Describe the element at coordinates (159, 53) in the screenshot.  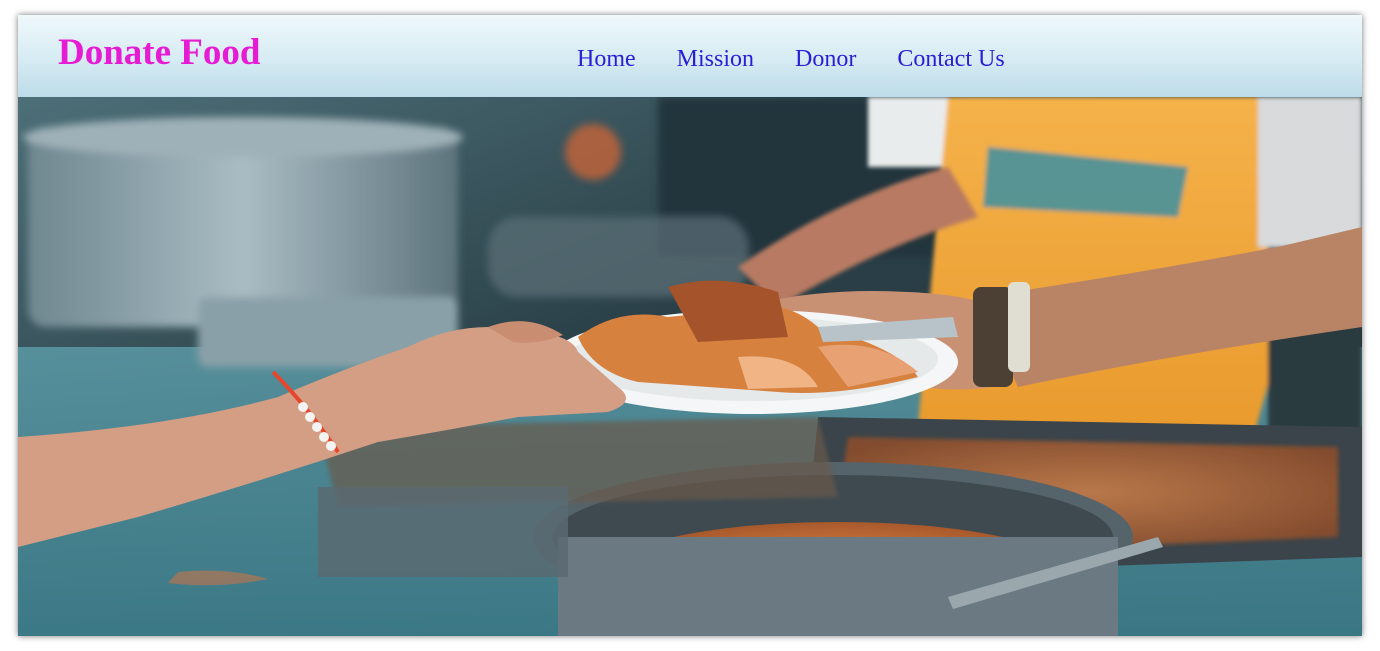
I see `brand-title: Donate Food` at that location.